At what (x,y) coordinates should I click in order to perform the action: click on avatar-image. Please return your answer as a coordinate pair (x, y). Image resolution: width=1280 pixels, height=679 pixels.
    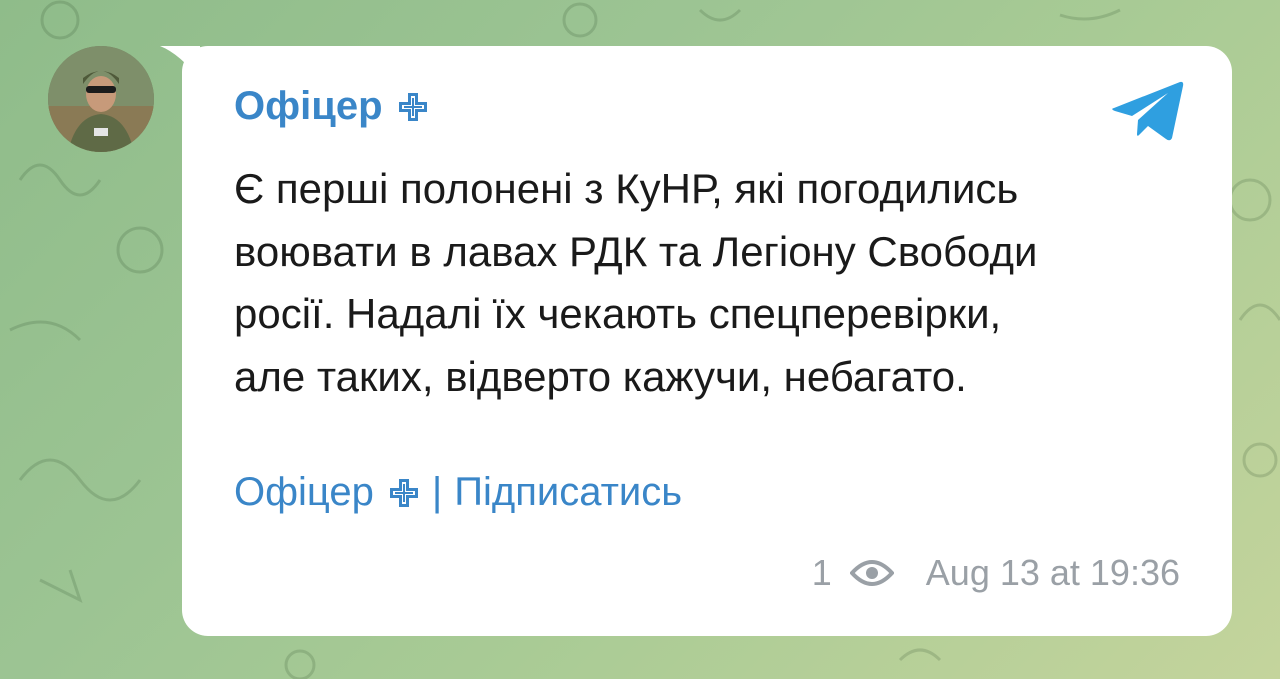
    Looking at the image, I should click on (101, 99).